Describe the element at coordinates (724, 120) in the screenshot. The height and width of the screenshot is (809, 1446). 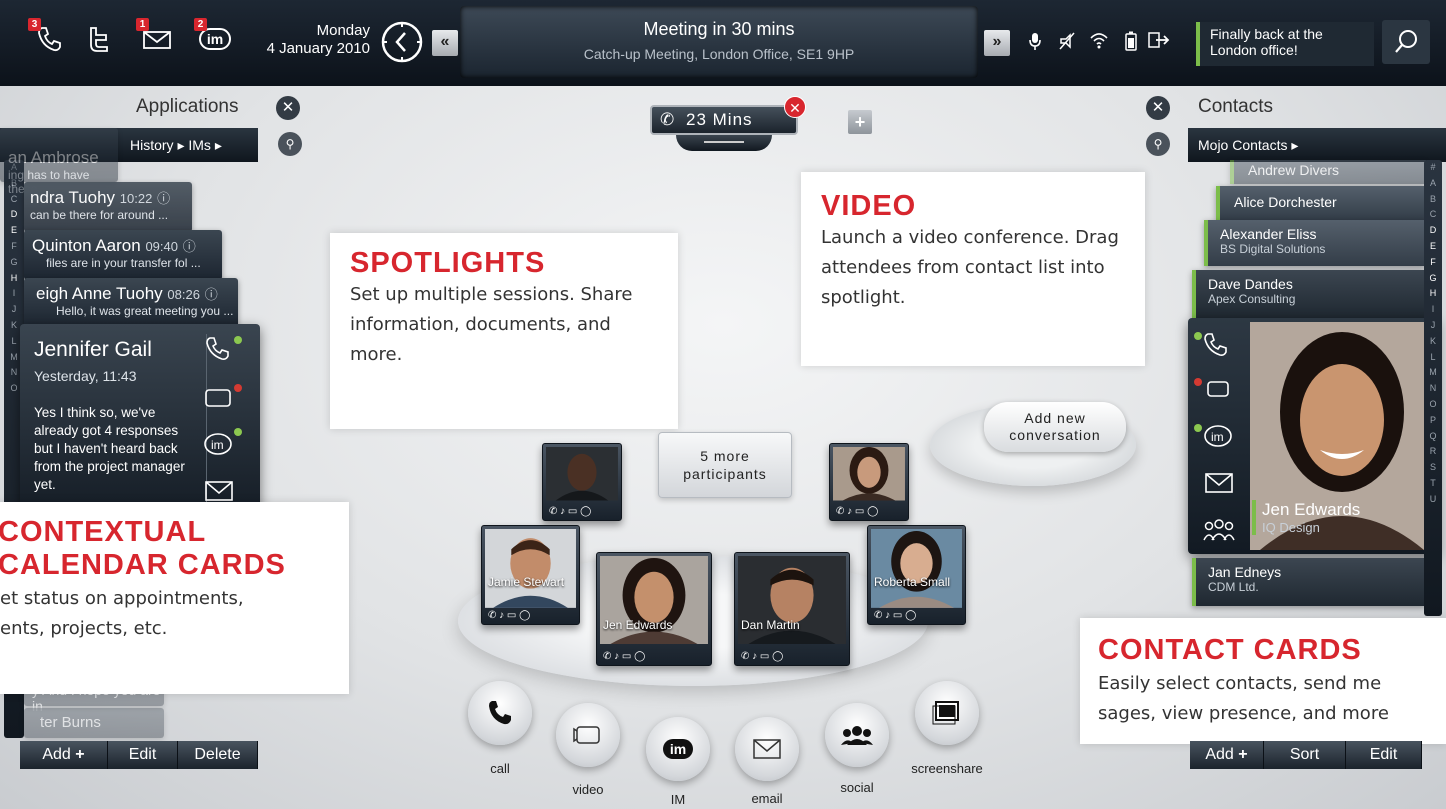
I see `call-timer: ✆ 23 Mins` at that location.